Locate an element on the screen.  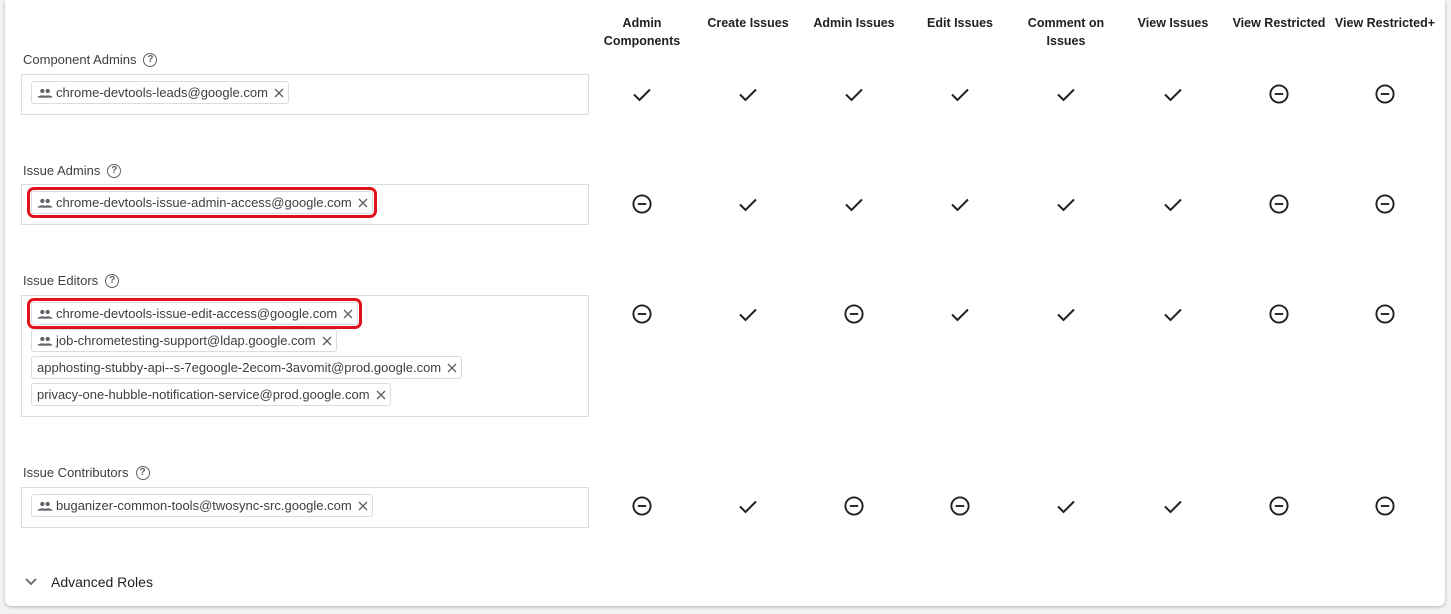
role-label: Issue Admins? is located at coordinates (72, 170).